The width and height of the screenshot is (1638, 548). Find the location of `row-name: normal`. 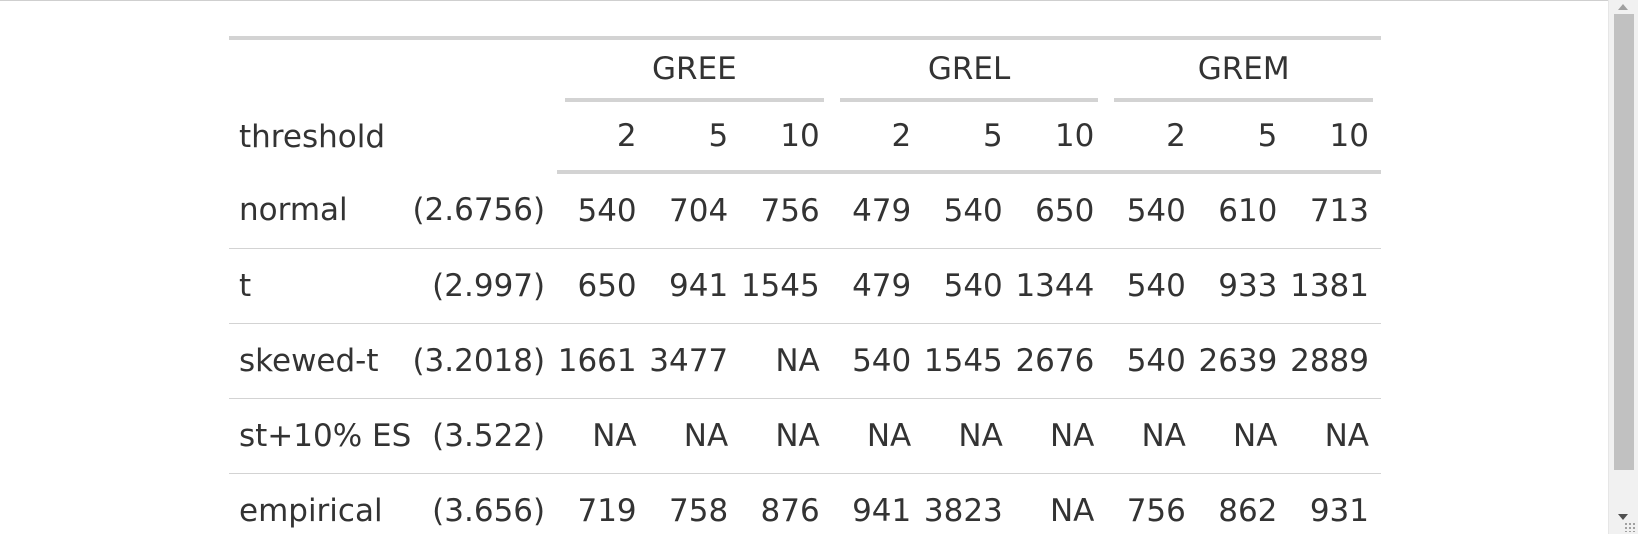

row-name: normal is located at coordinates (319, 210).